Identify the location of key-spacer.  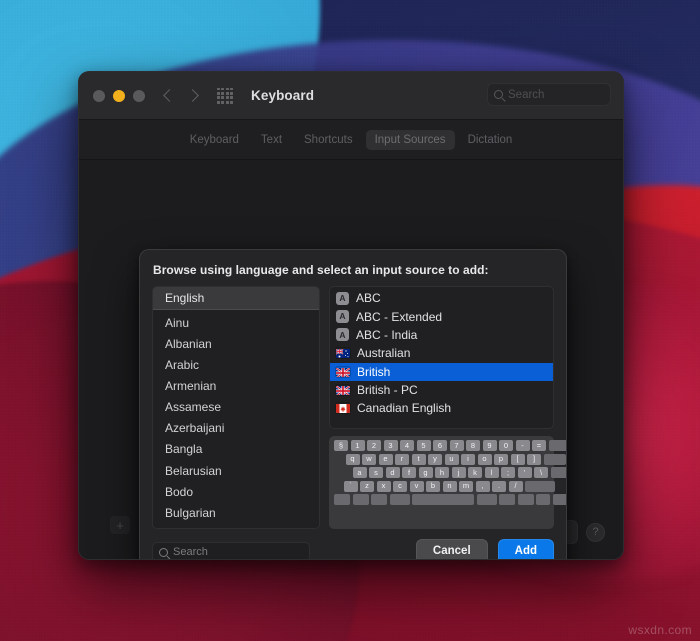
(342, 472).